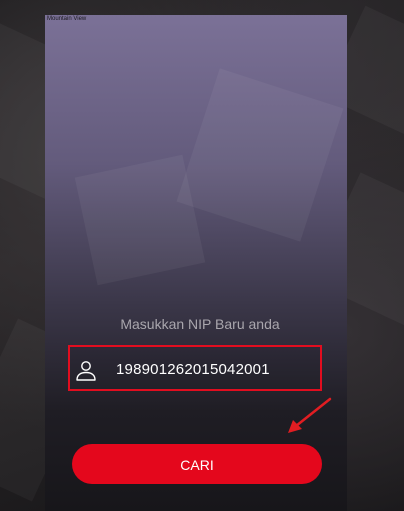 This screenshot has height=511, width=404. Describe the element at coordinates (67, 19) in the screenshot. I see `top-label: Mountain View` at that location.